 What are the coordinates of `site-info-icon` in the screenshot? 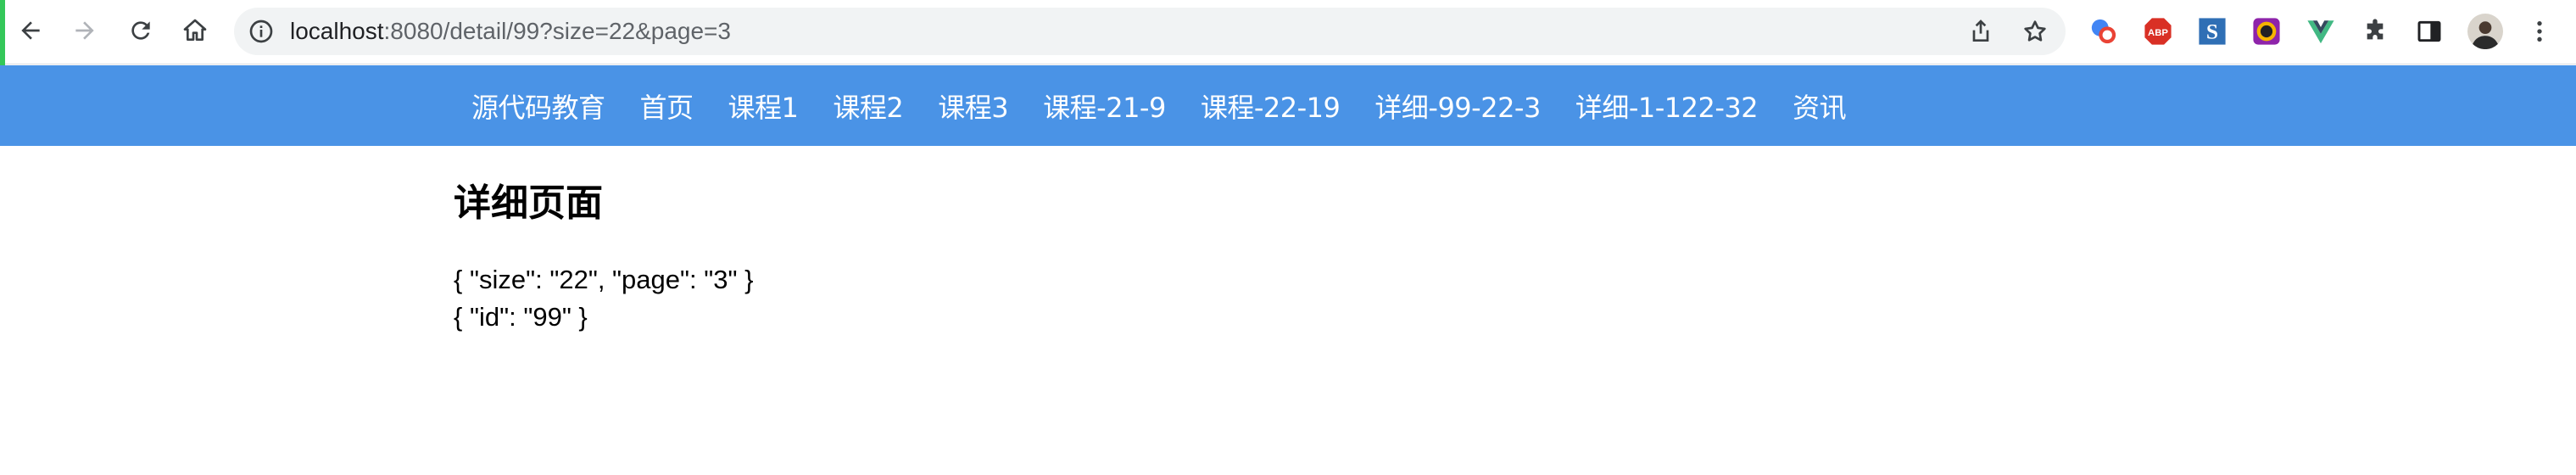 It's located at (261, 31).